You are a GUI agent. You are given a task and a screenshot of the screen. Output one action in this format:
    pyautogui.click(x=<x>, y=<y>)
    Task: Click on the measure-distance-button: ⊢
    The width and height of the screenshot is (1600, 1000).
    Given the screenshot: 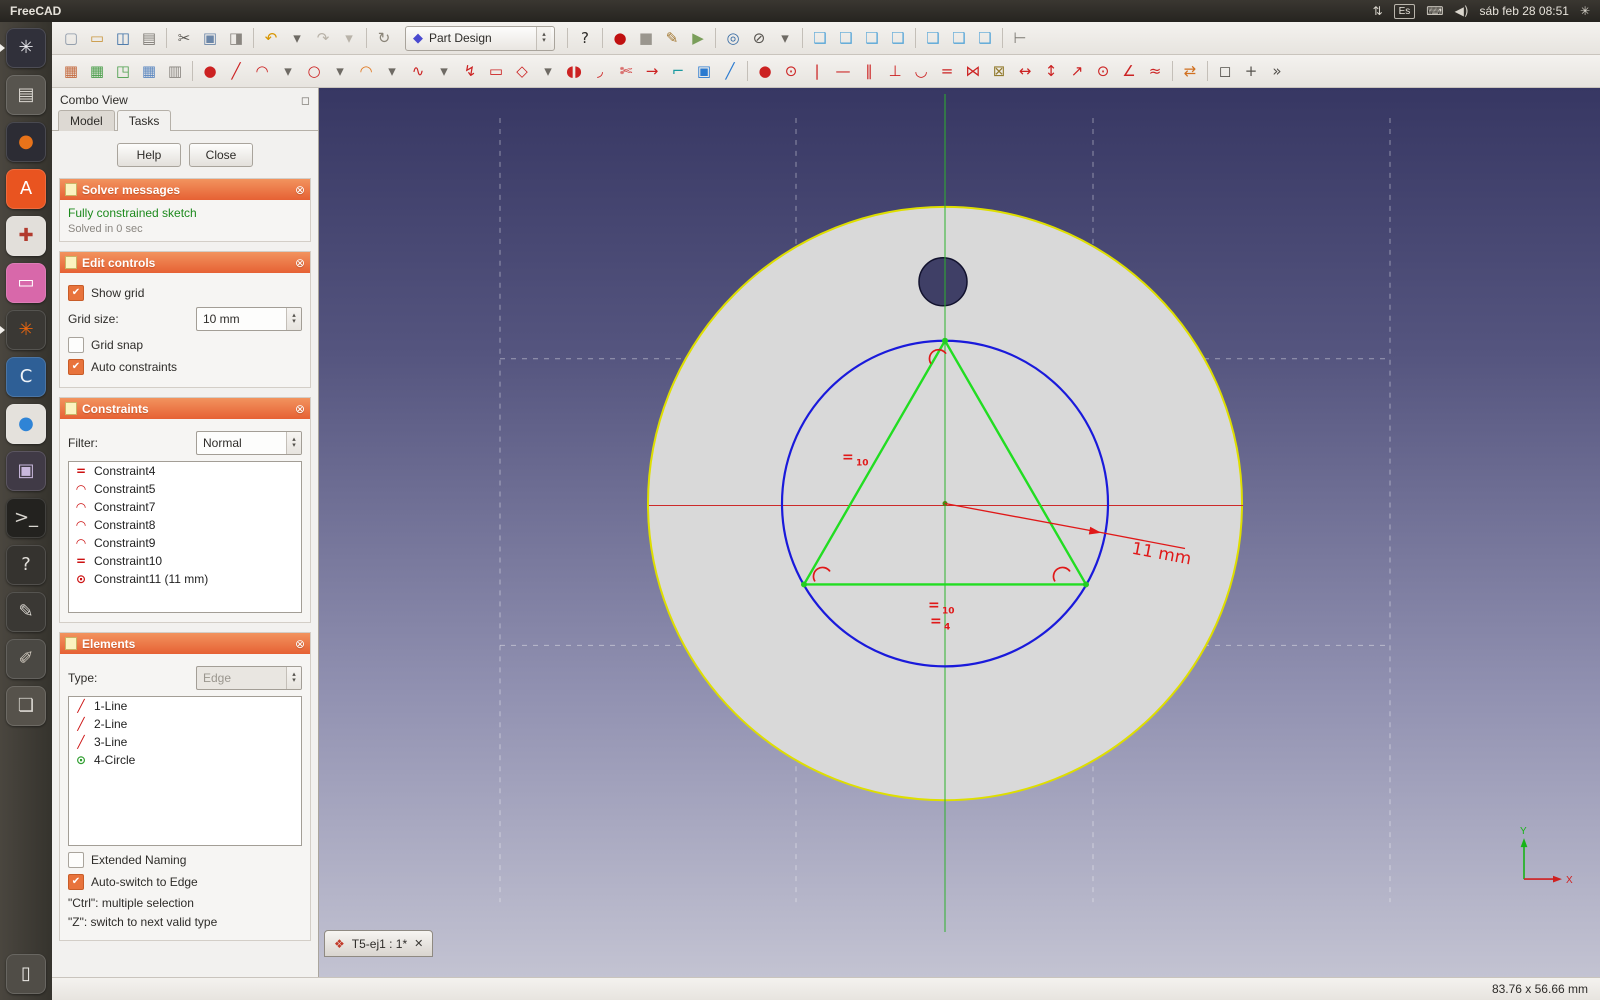 What is the action you would take?
    pyautogui.click(x=1020, y=38)
    